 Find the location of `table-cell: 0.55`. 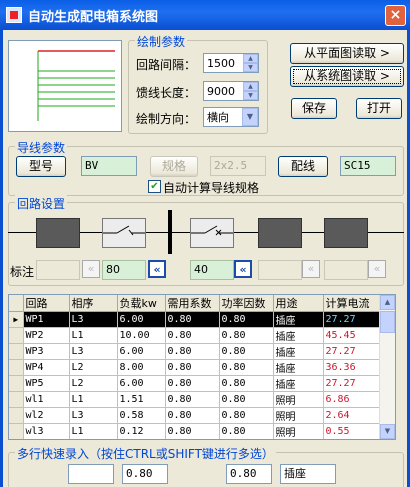

table-cell: 0.55 is located at coordinates (351, 431).